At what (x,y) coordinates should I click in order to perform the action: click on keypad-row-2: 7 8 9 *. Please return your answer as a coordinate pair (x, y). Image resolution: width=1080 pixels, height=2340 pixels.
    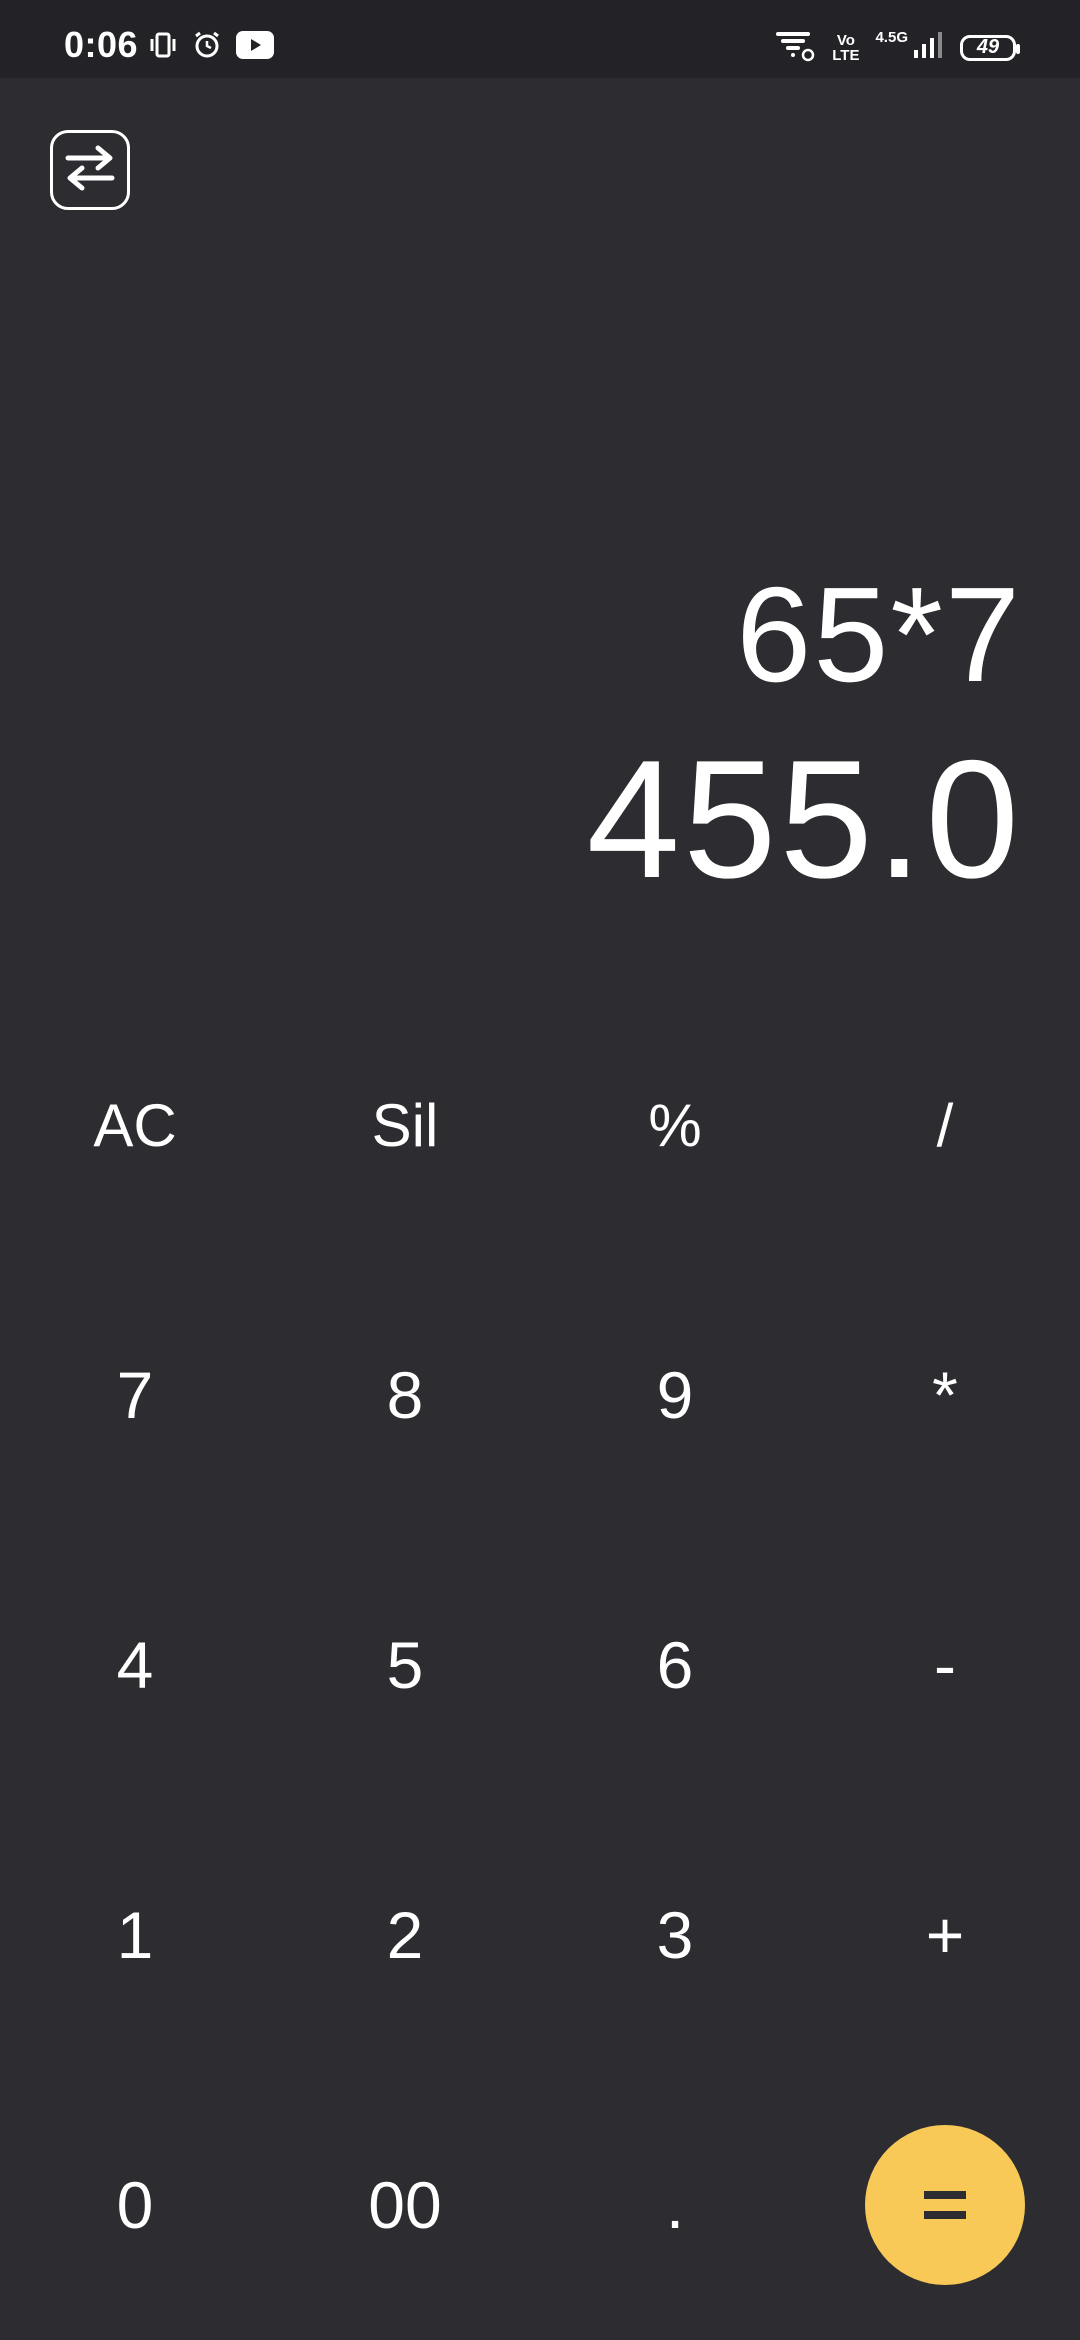
    Looking at the image, I should click on (540, 1395).